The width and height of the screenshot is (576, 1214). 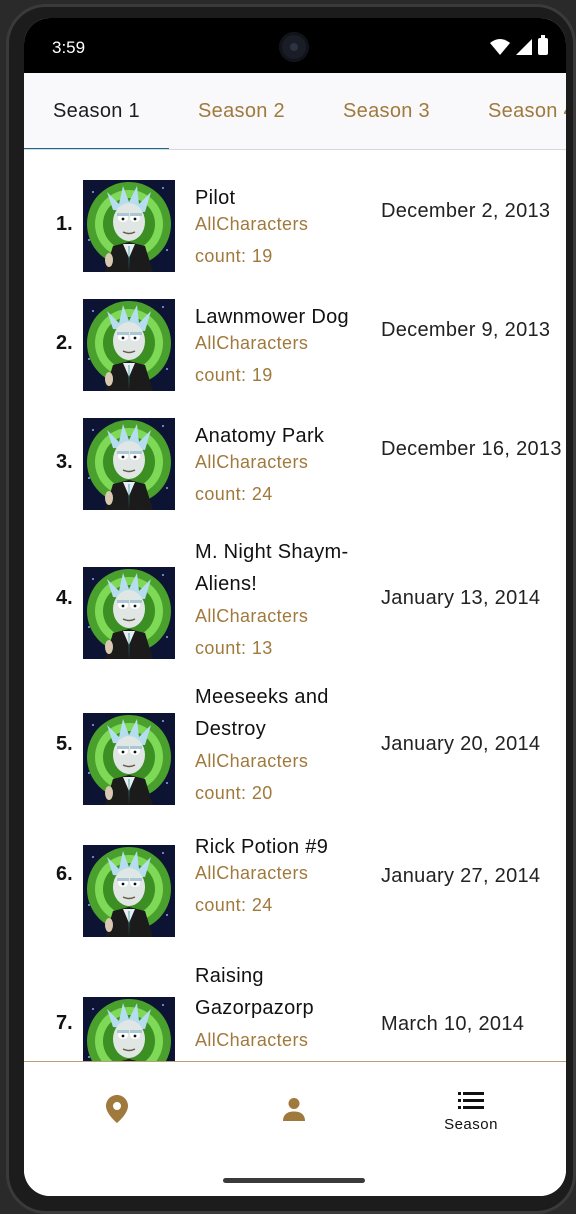 What do you see at coordinates (461, 598) in the screenshot?
I see `episode-air-date: January 13, 2014` at bounding box center [461, 598].